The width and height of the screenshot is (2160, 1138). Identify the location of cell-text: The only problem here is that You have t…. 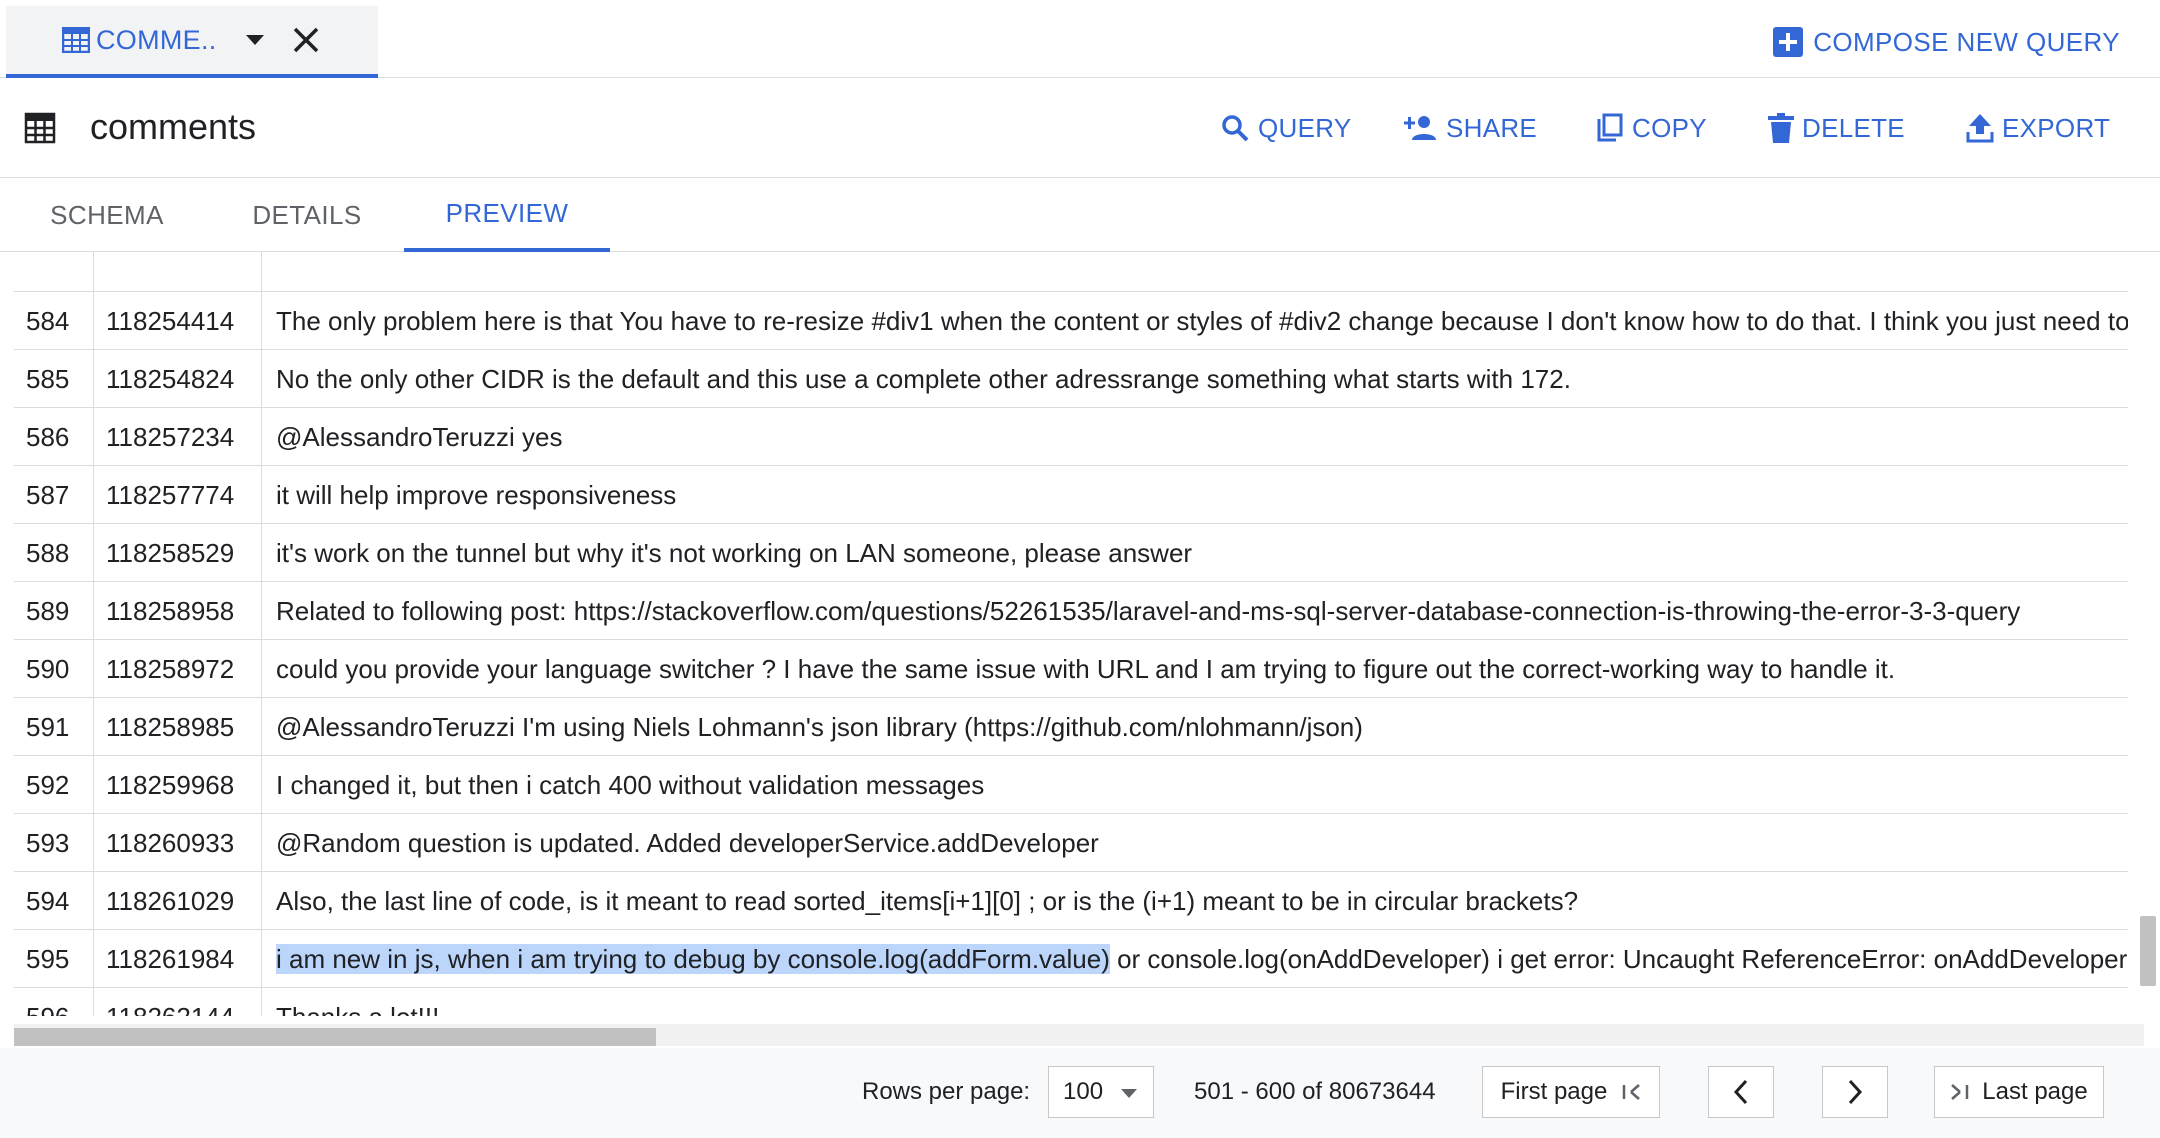
(1202, 321).